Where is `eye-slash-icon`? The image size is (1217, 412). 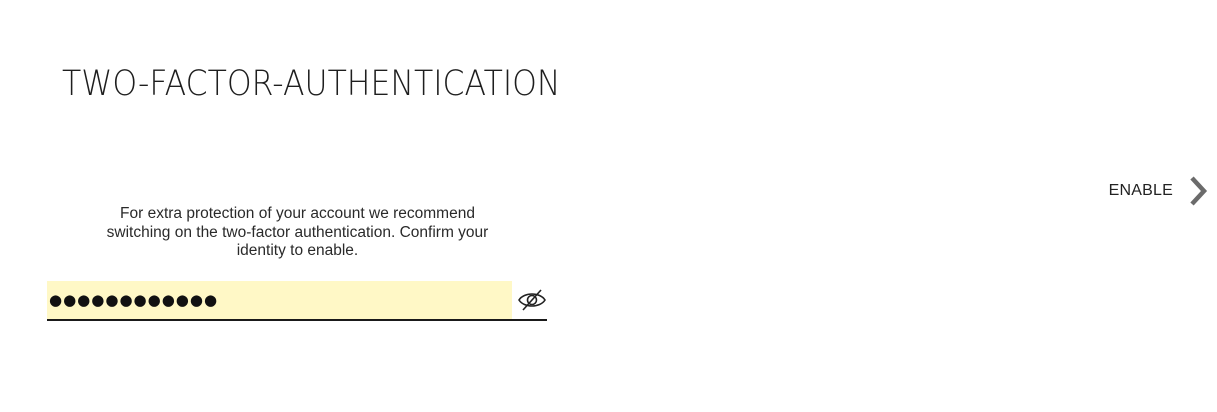 eye-slash-icon is located at coordinates (531, 300).